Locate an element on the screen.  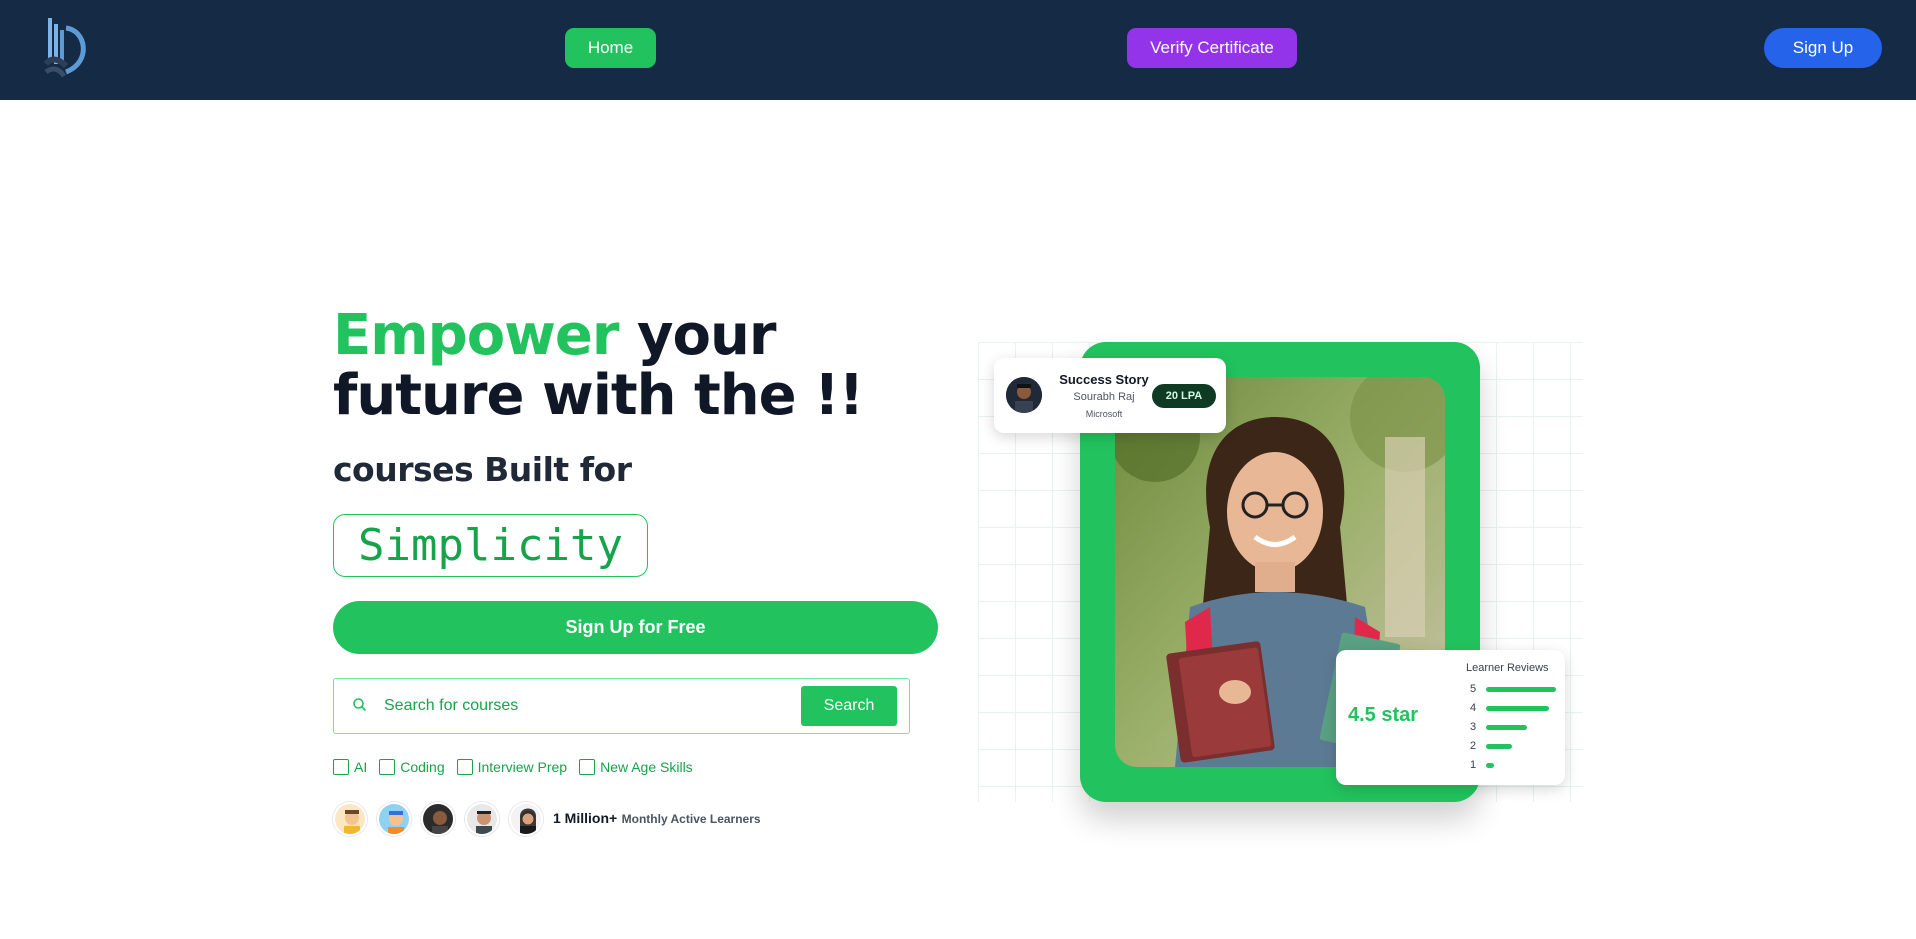
hero-headline: Empower your future with the !! is located at coordinates (643, 366).